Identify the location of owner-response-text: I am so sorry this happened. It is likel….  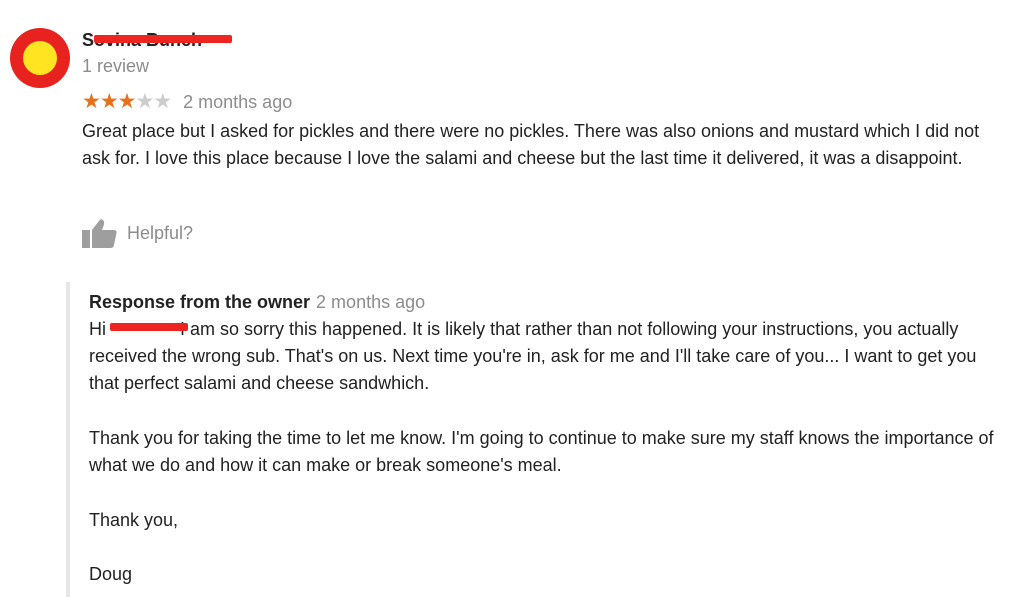
(533, 356).